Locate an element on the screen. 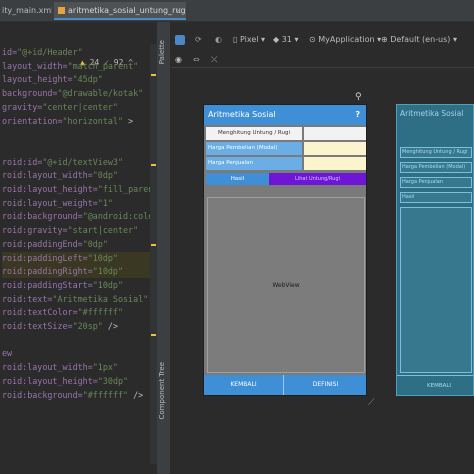 This screenshot has height=474, width=474. code-line: roid:paddingEnd="0dp" is located at coordinates (55, 244).